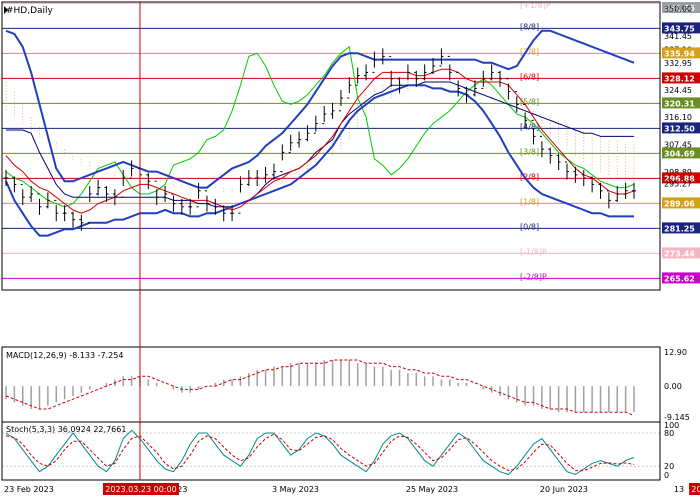 Image resolution: width=700 pixels, height=504 pixels. I want to click on price-axis-label: 341.45, so click(678, 36).